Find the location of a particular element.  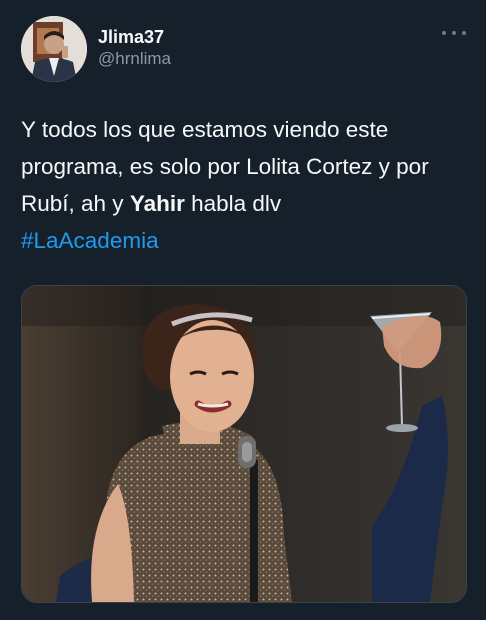

tweet-header: Jlima37 @hrnlima is located at coordinates (243, 49).